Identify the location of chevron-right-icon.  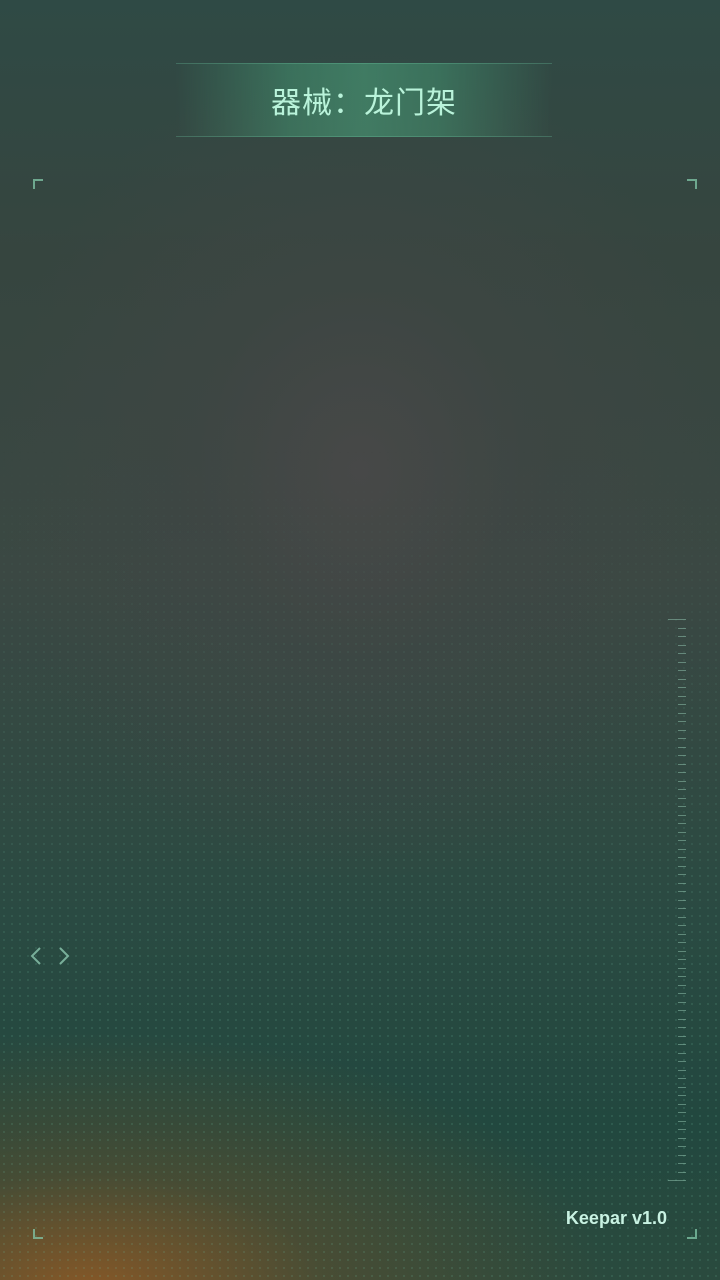
(64, 956).